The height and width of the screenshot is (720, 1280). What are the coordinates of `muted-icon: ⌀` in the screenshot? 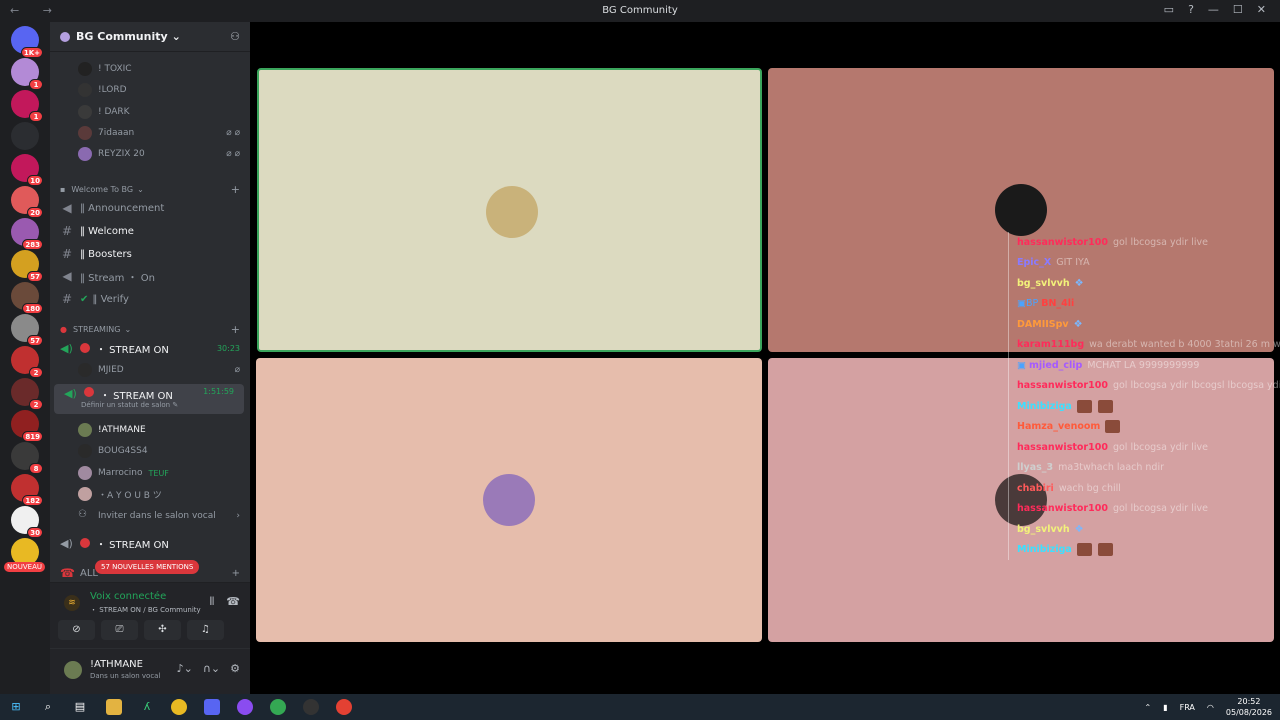 It's located at (237, 370).